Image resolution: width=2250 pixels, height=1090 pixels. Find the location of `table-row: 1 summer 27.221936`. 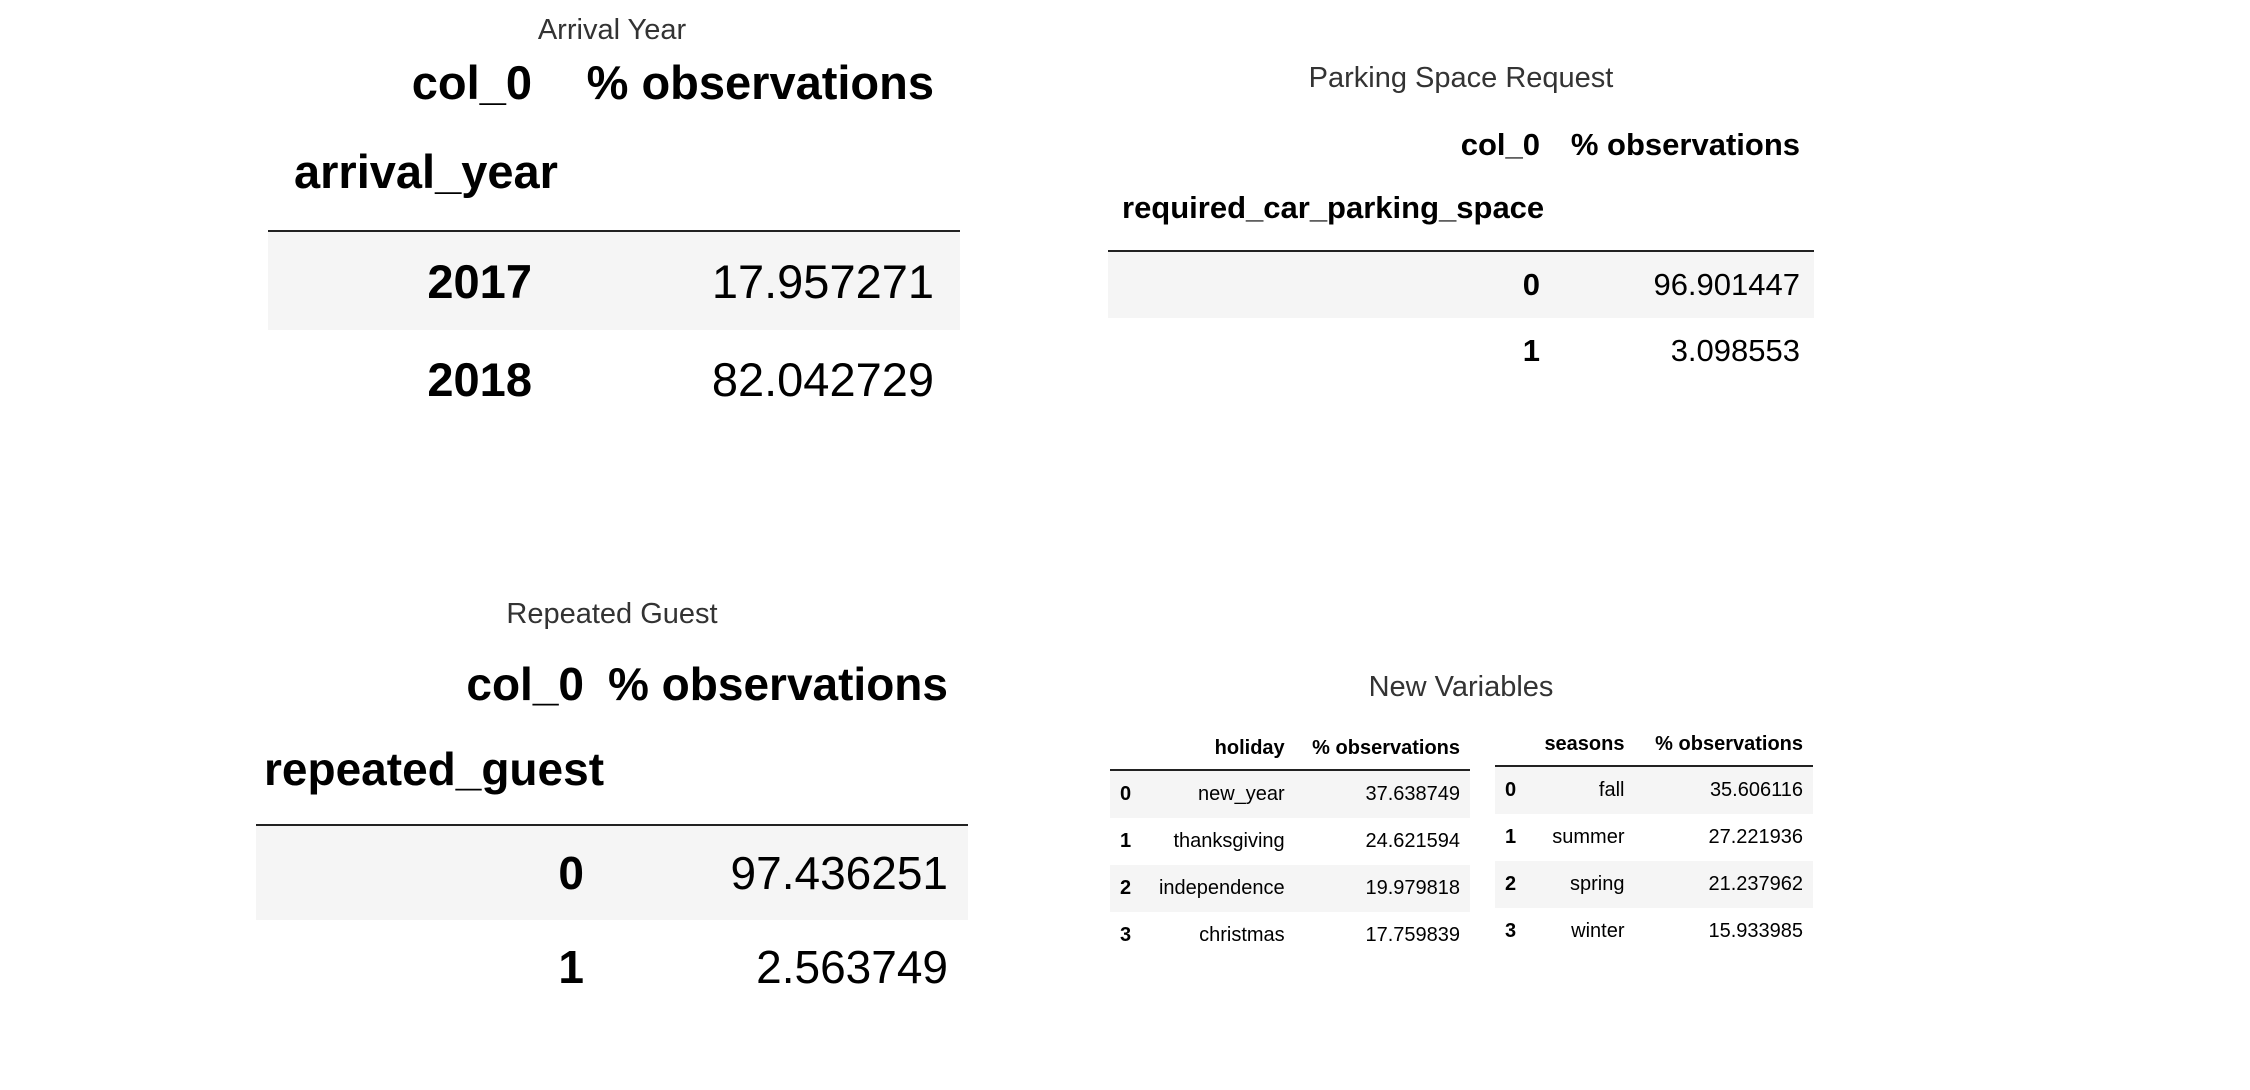

table-row: 1 summer 27.221936 is located at coordinates (1654, 837).